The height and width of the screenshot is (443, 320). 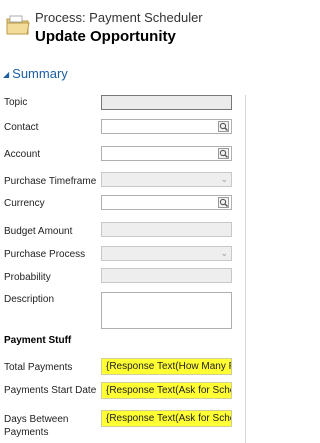 I want to click on form-scroll-edge, so click(x=245, y=269).